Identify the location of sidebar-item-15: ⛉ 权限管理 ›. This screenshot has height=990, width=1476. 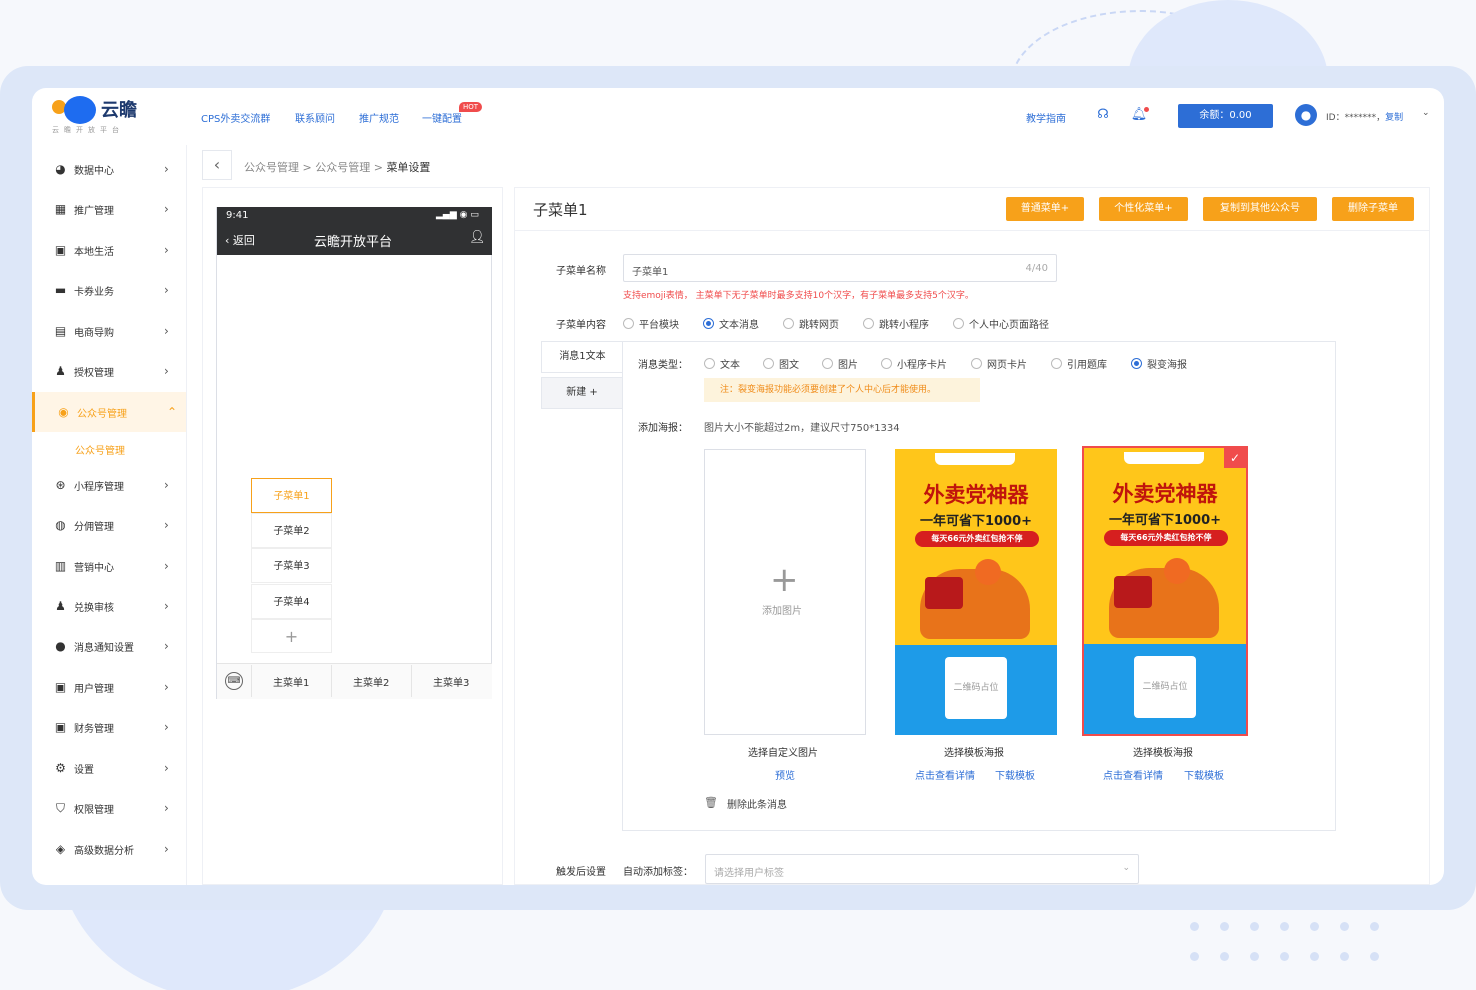
(109, 808).